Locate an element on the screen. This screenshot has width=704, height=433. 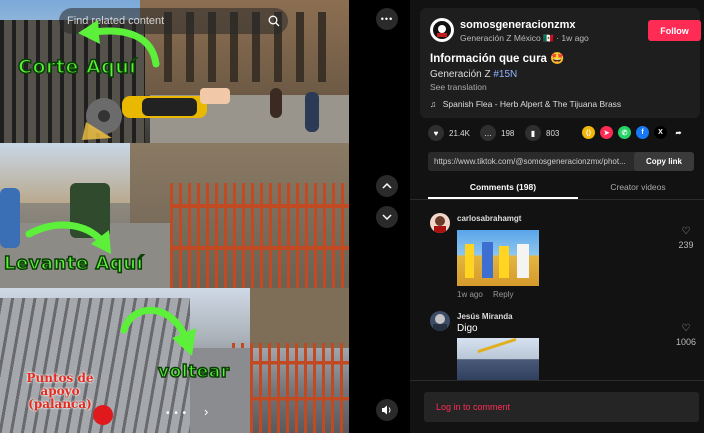
creator-subline: Generación Z México 🇲🇽 · 1w ago is located at coordinates (524, 38).